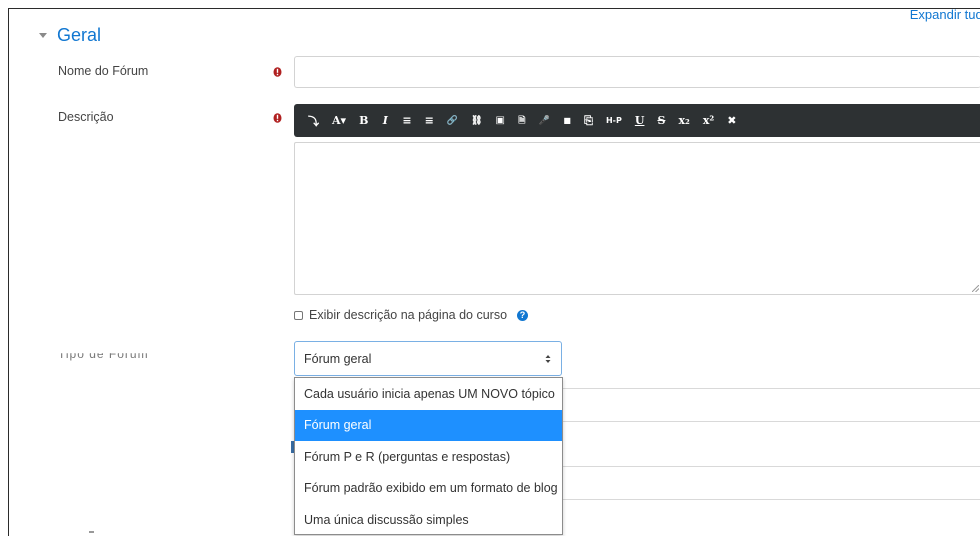 The image size is (980, 536). Describe the element at coordinates (103, 71) in the screenshot. I see `forum-name-label: Nome do Fórum` at that location.